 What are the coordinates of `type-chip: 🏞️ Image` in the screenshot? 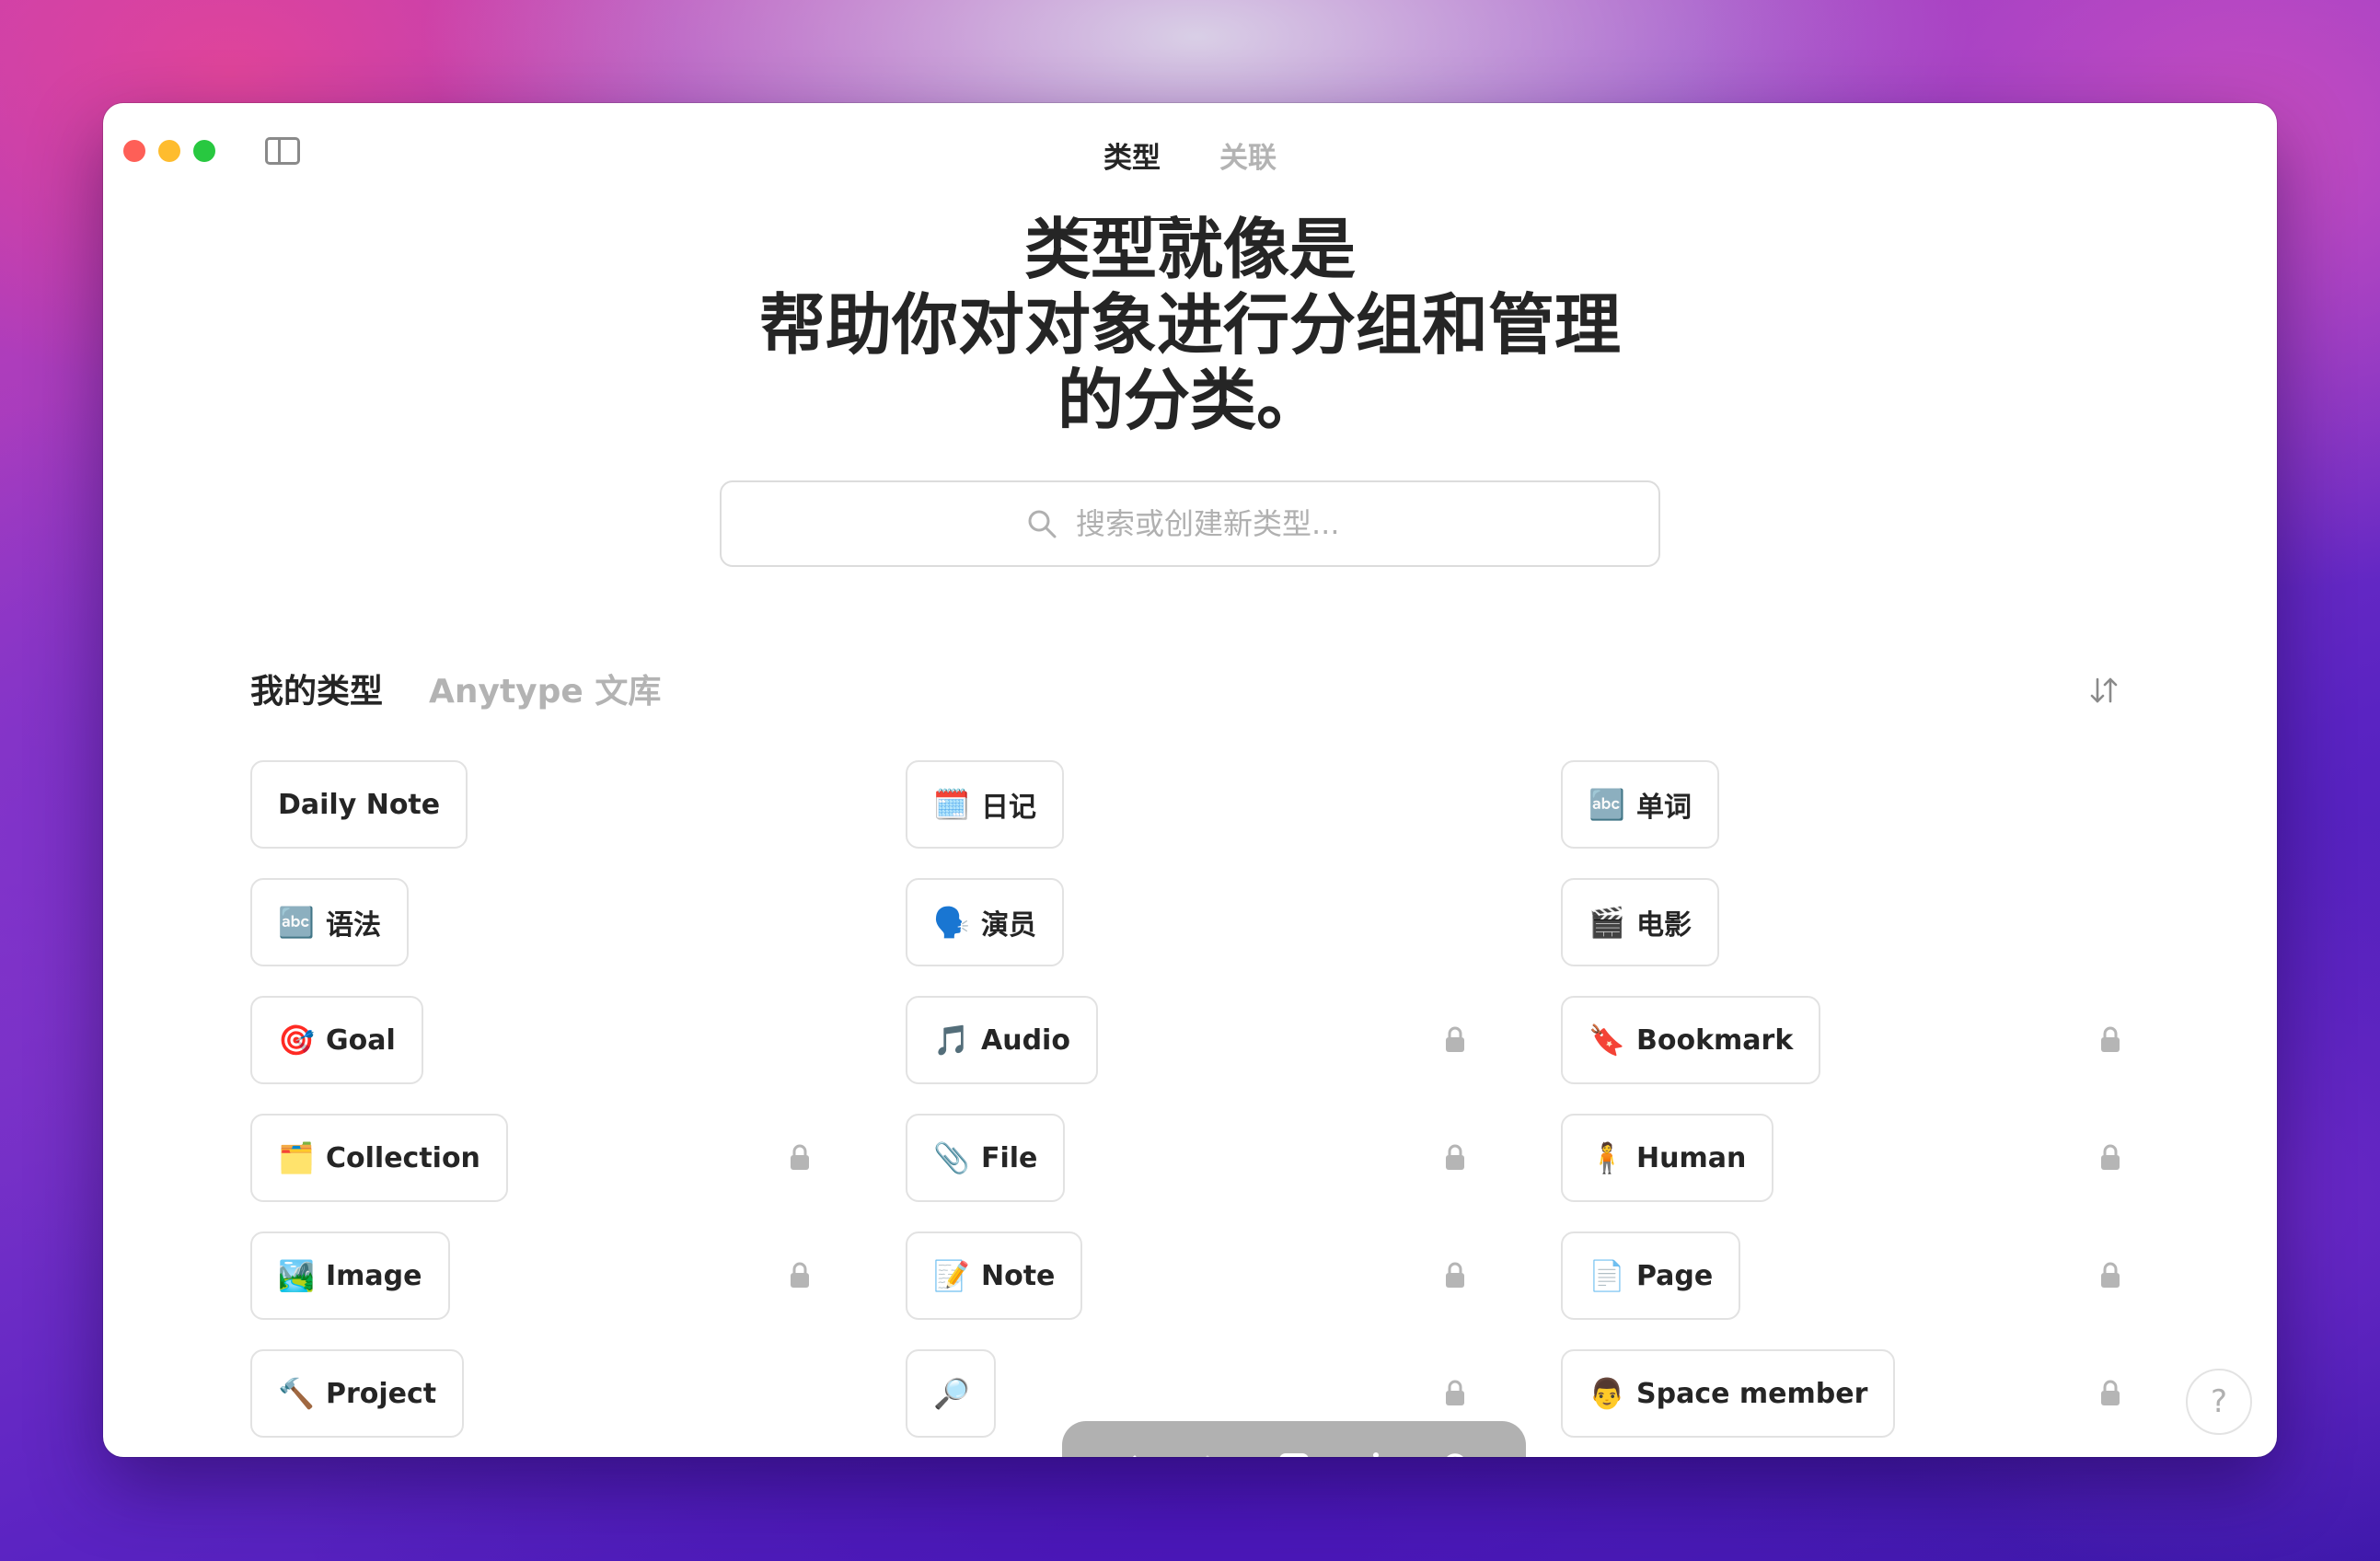 It's located at (350, 1276).